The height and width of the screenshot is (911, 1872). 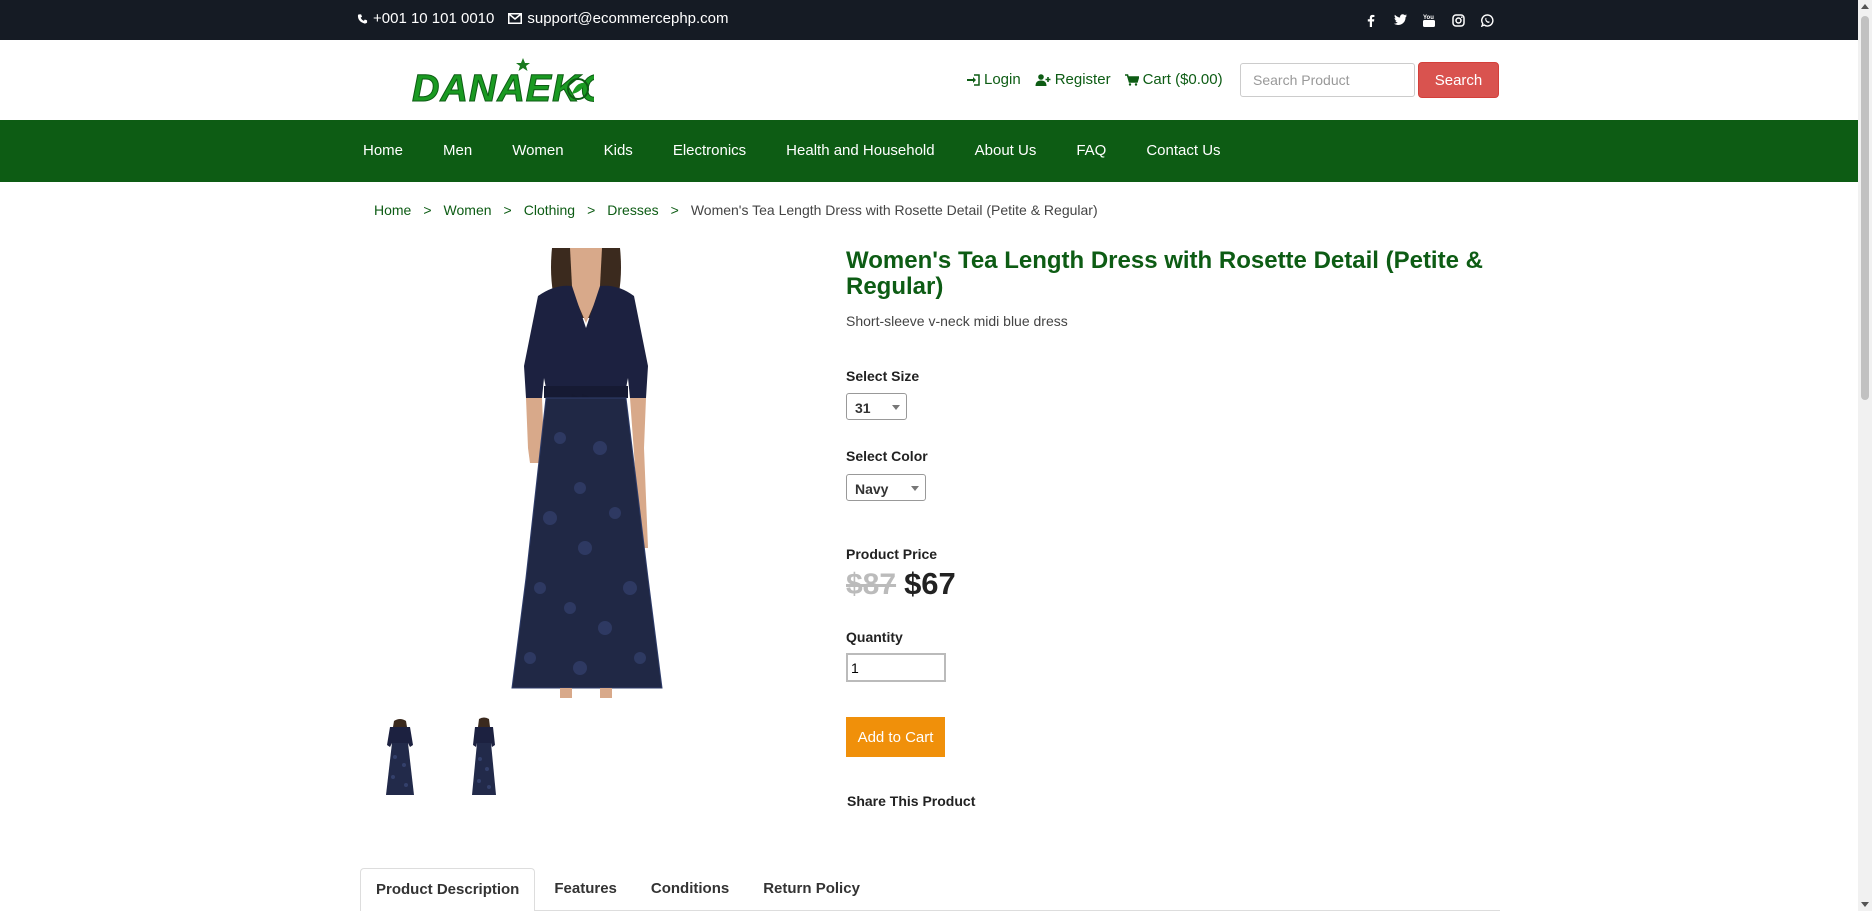 I want to click on old-price: $87, so click(x=871, y=584).